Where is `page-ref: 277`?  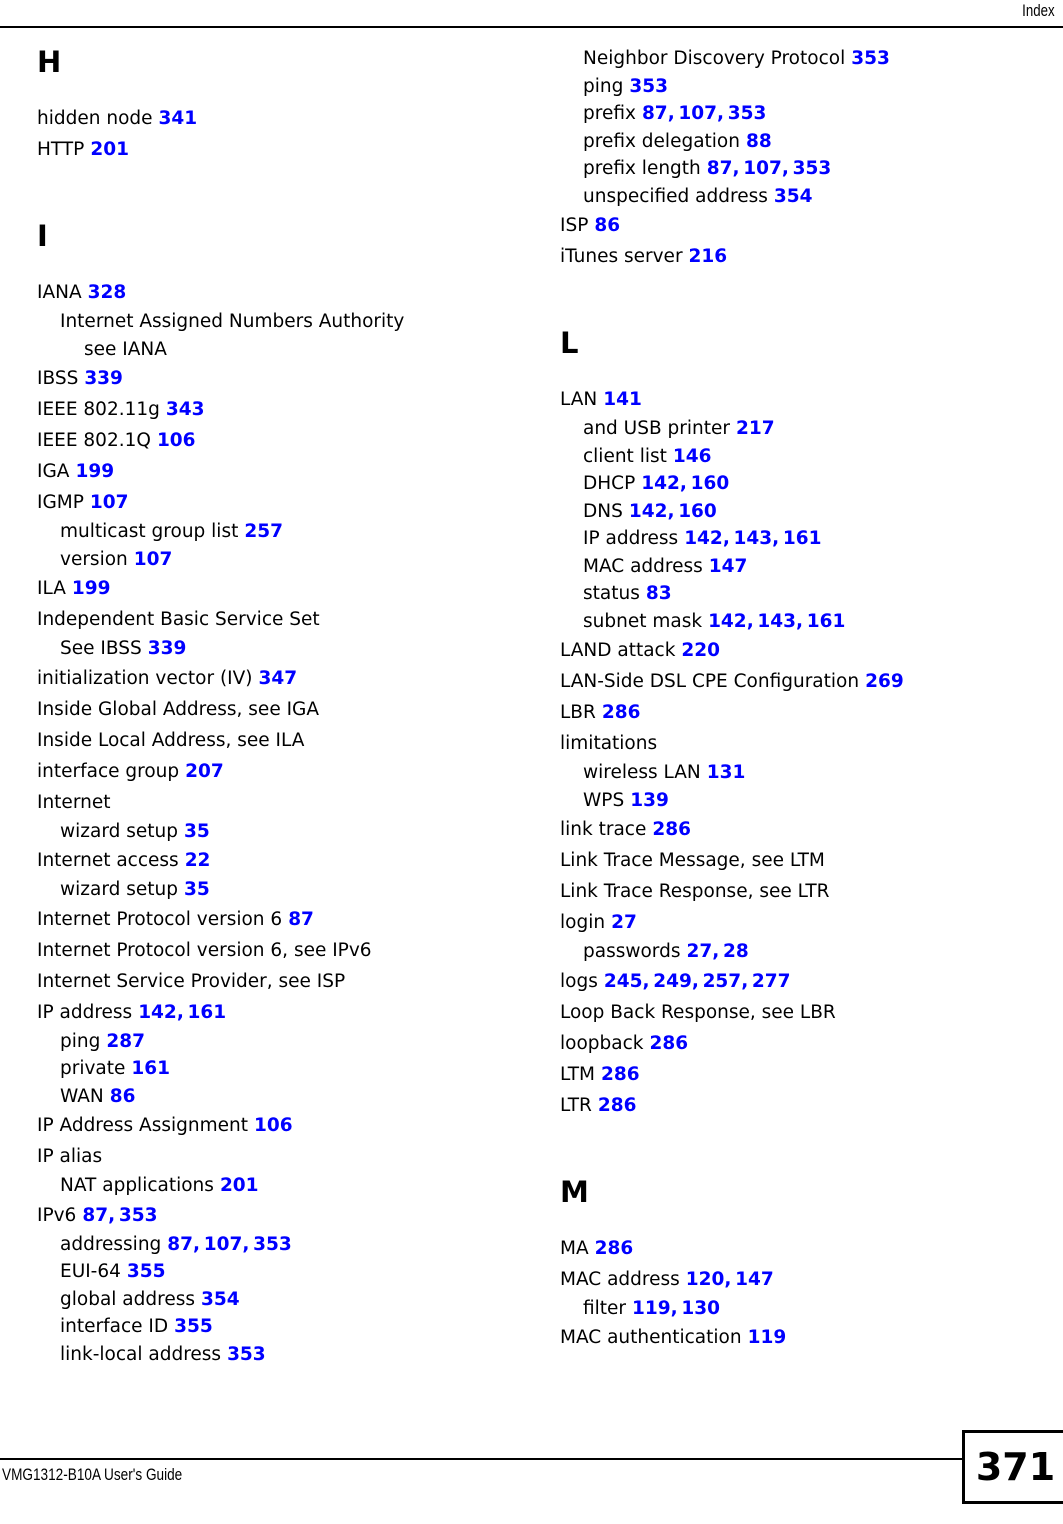 page-ref: 277 is located at coordinates (771, 981).